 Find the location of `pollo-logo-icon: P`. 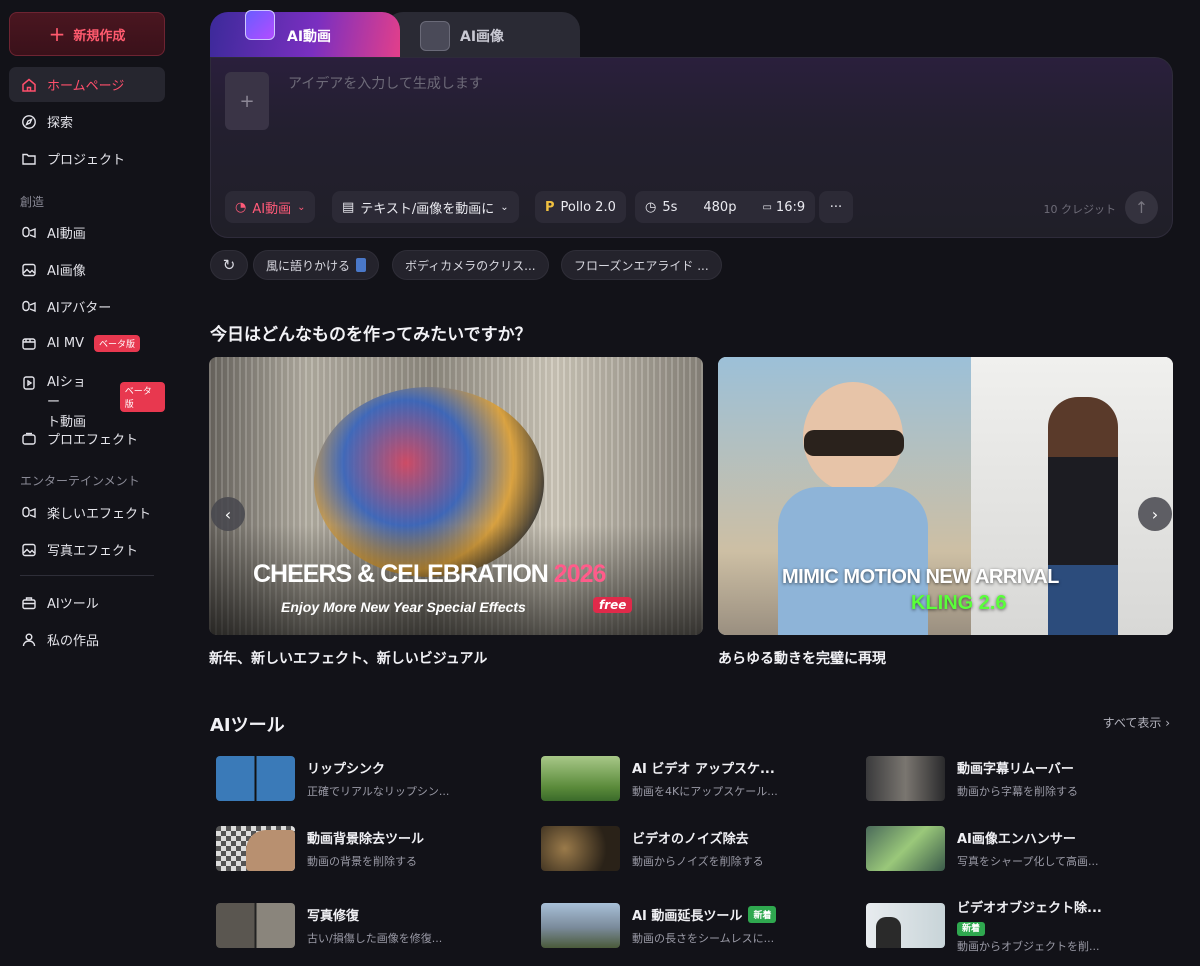

pollo-logo-icon: P is located at coordinates (550, 207).